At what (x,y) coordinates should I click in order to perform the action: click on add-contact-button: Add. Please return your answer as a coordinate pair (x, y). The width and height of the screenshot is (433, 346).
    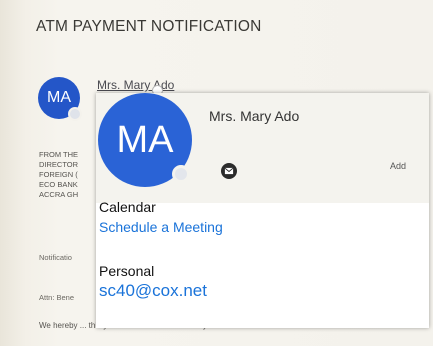
    Looking at the image, I should click on (398, 166).